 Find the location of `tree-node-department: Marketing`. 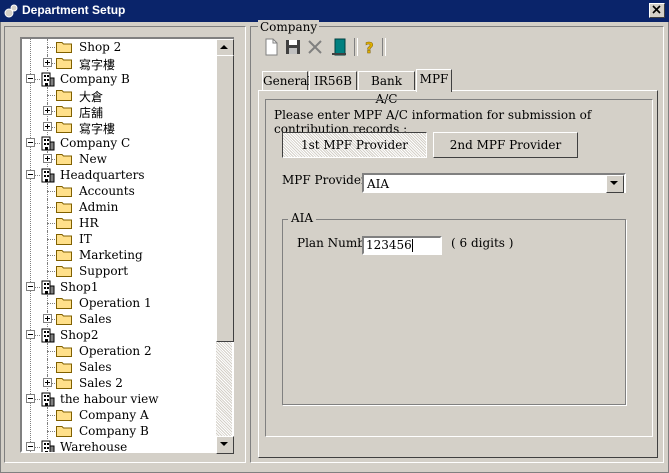

tree-node-department: Marketing is located at coordinates (119, 255).